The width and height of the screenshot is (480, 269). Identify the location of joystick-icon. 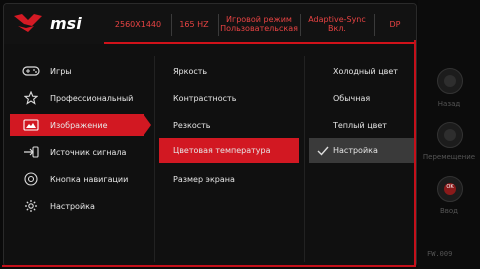
(31, 179).